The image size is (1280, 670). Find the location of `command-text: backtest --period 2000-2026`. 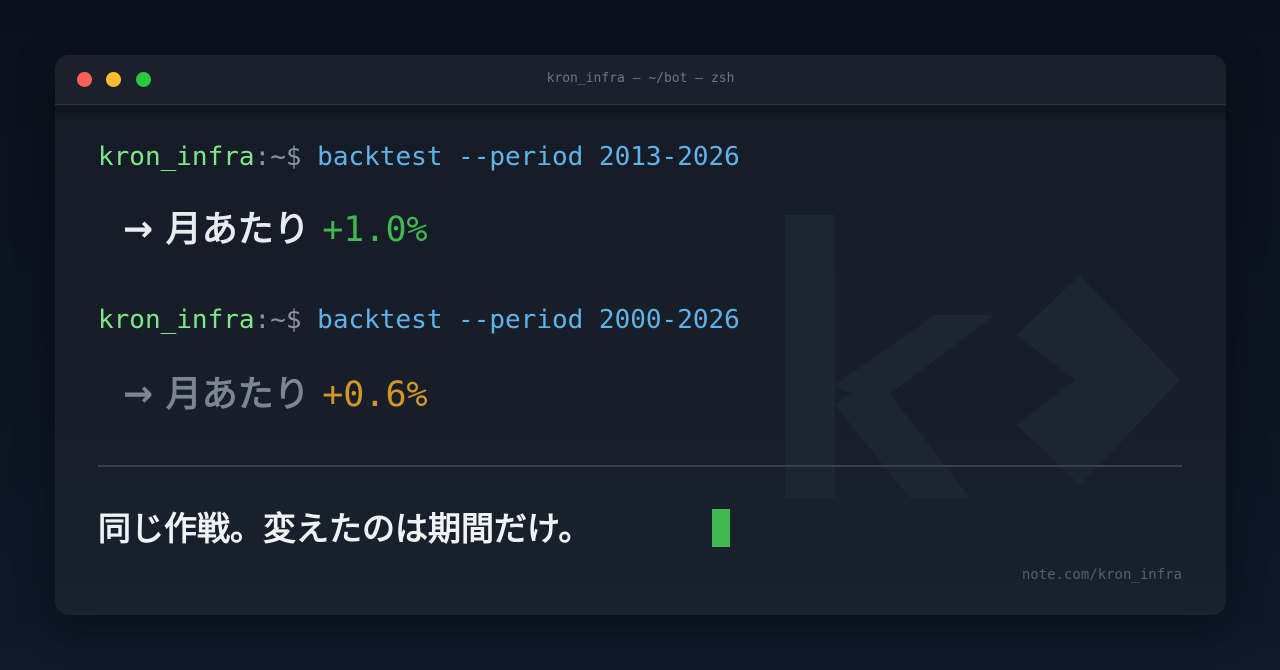

command-text: backtest --period 2000-2026 is located at coordinates (528, 320).